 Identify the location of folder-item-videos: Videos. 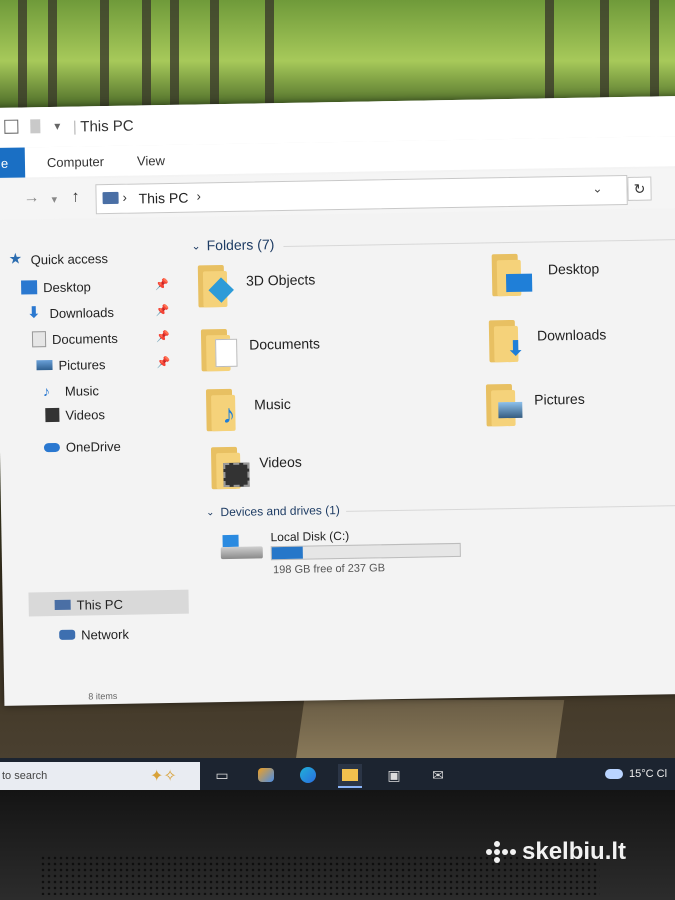
(311, 471).